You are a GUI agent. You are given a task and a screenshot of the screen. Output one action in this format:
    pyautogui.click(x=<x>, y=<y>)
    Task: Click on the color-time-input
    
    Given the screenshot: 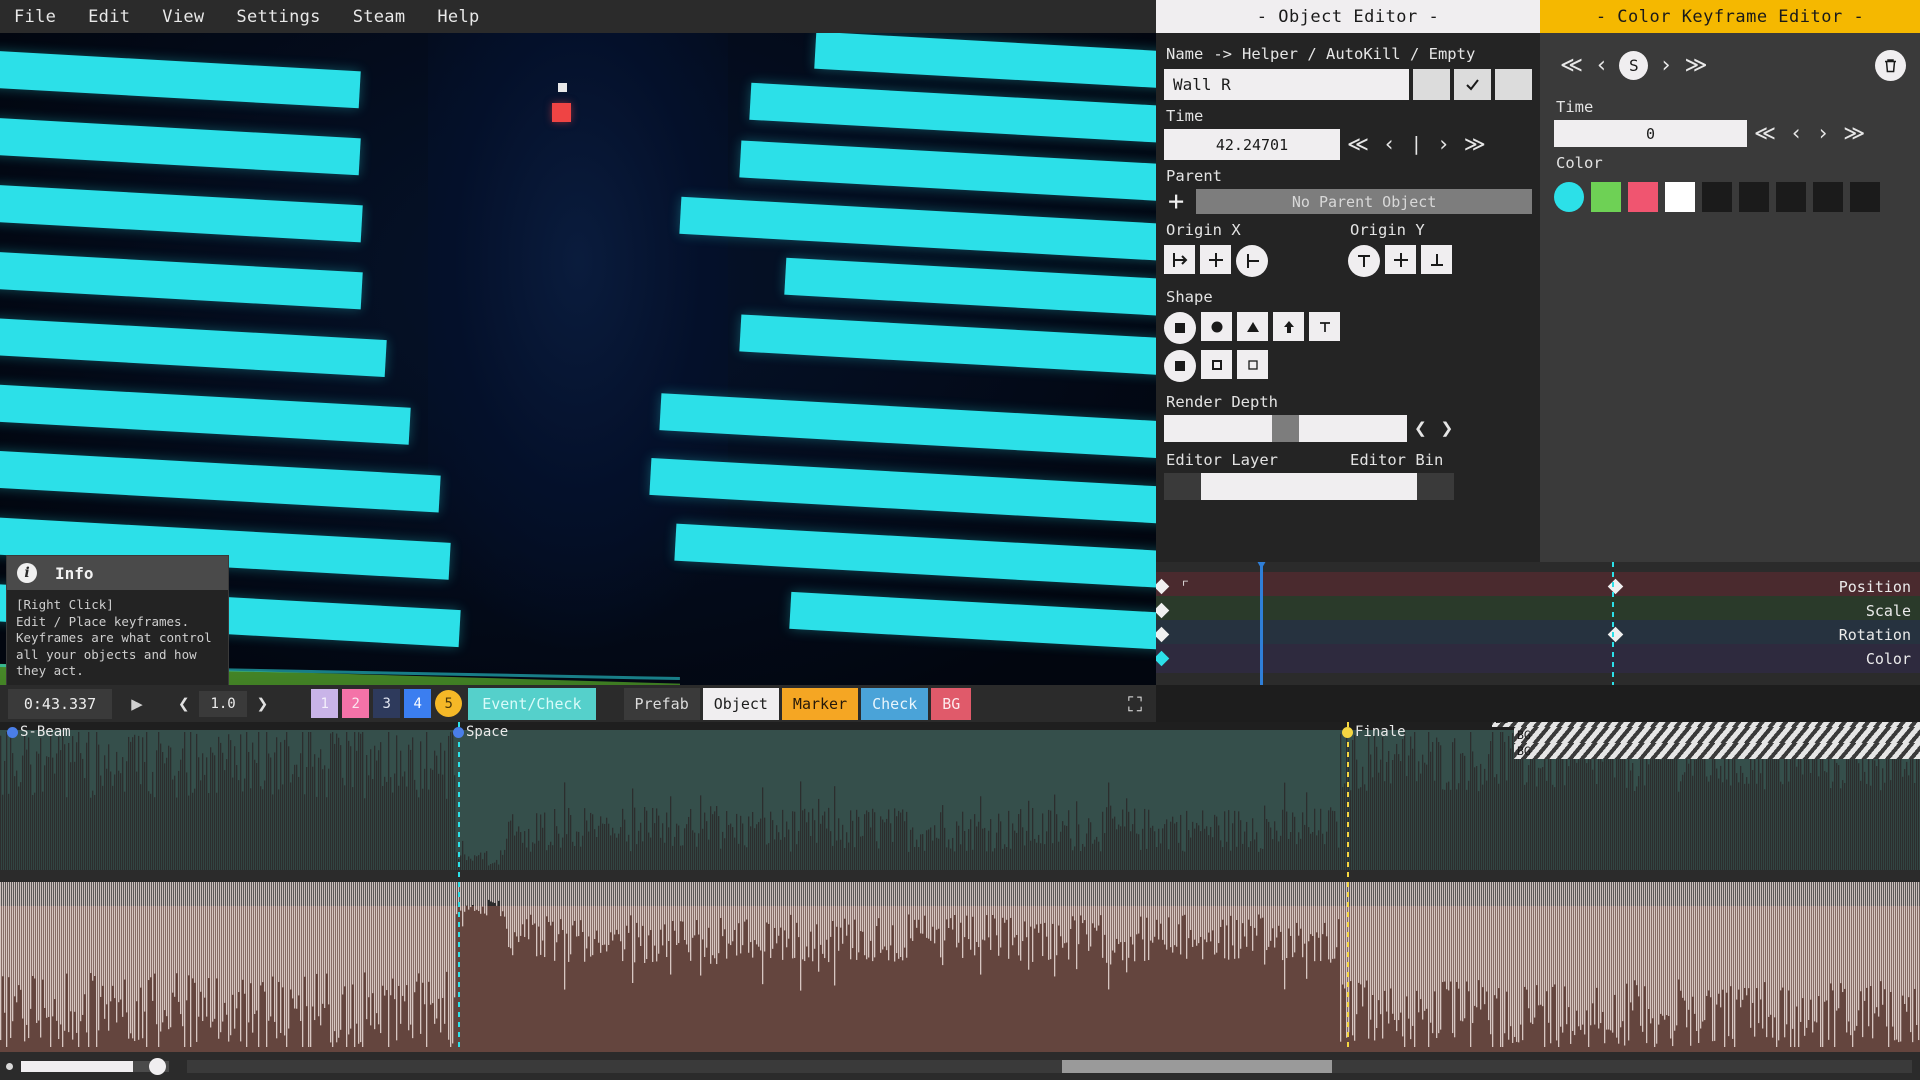 What is the action you would take?
    pyautogui.click(x=1650, y=133)
    